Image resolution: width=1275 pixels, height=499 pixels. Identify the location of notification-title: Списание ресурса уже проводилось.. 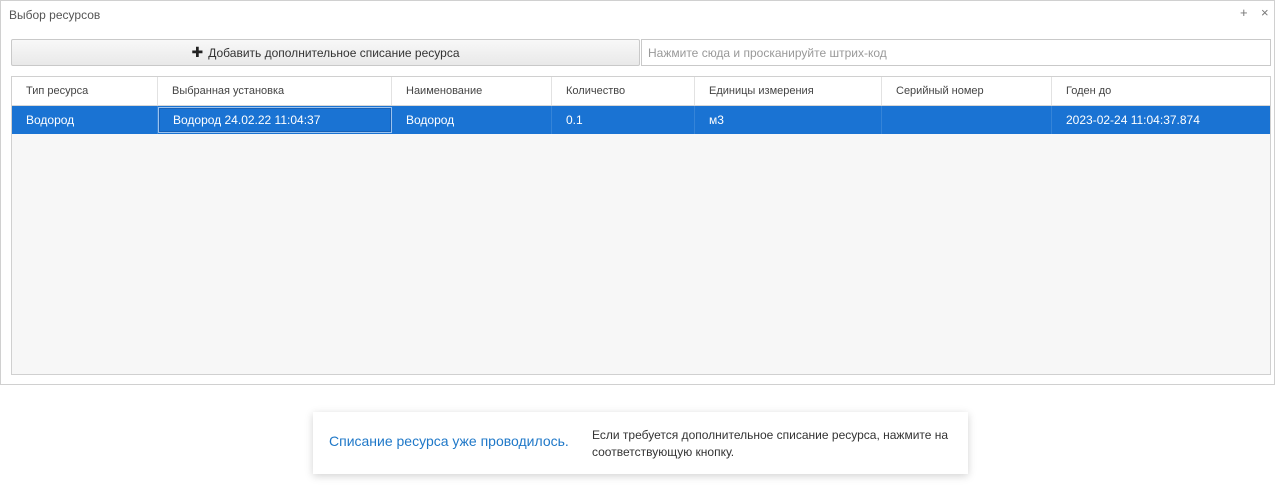
(449, 441).